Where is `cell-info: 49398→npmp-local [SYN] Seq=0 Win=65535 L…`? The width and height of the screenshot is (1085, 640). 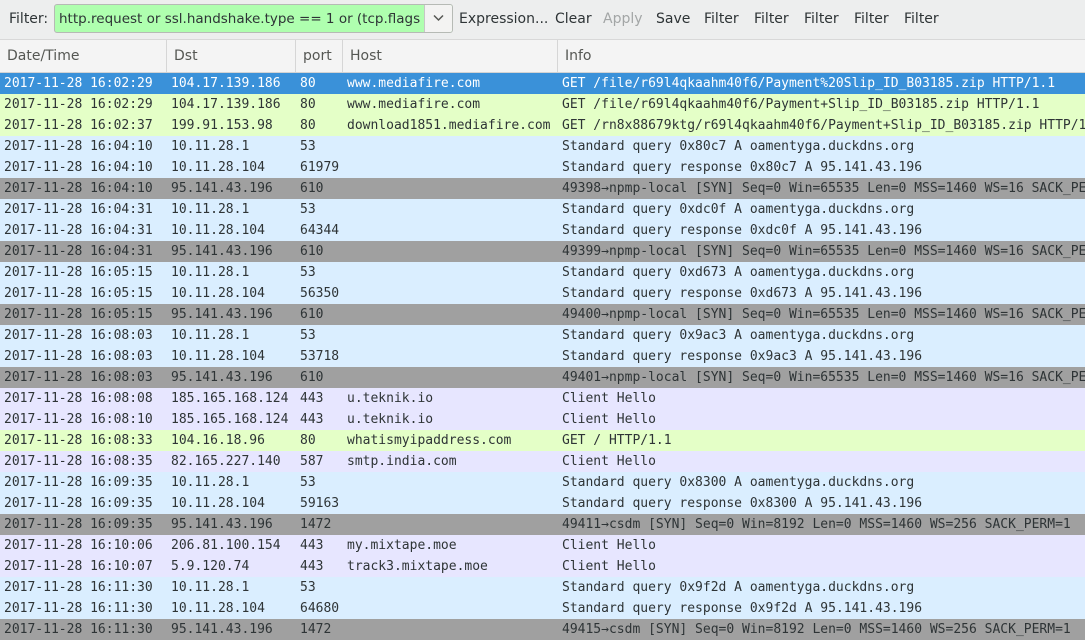 cell-info: 49398→npmp-local [SYN] Seq=0 Win=65535 L… is located at coordinates (823, 188).